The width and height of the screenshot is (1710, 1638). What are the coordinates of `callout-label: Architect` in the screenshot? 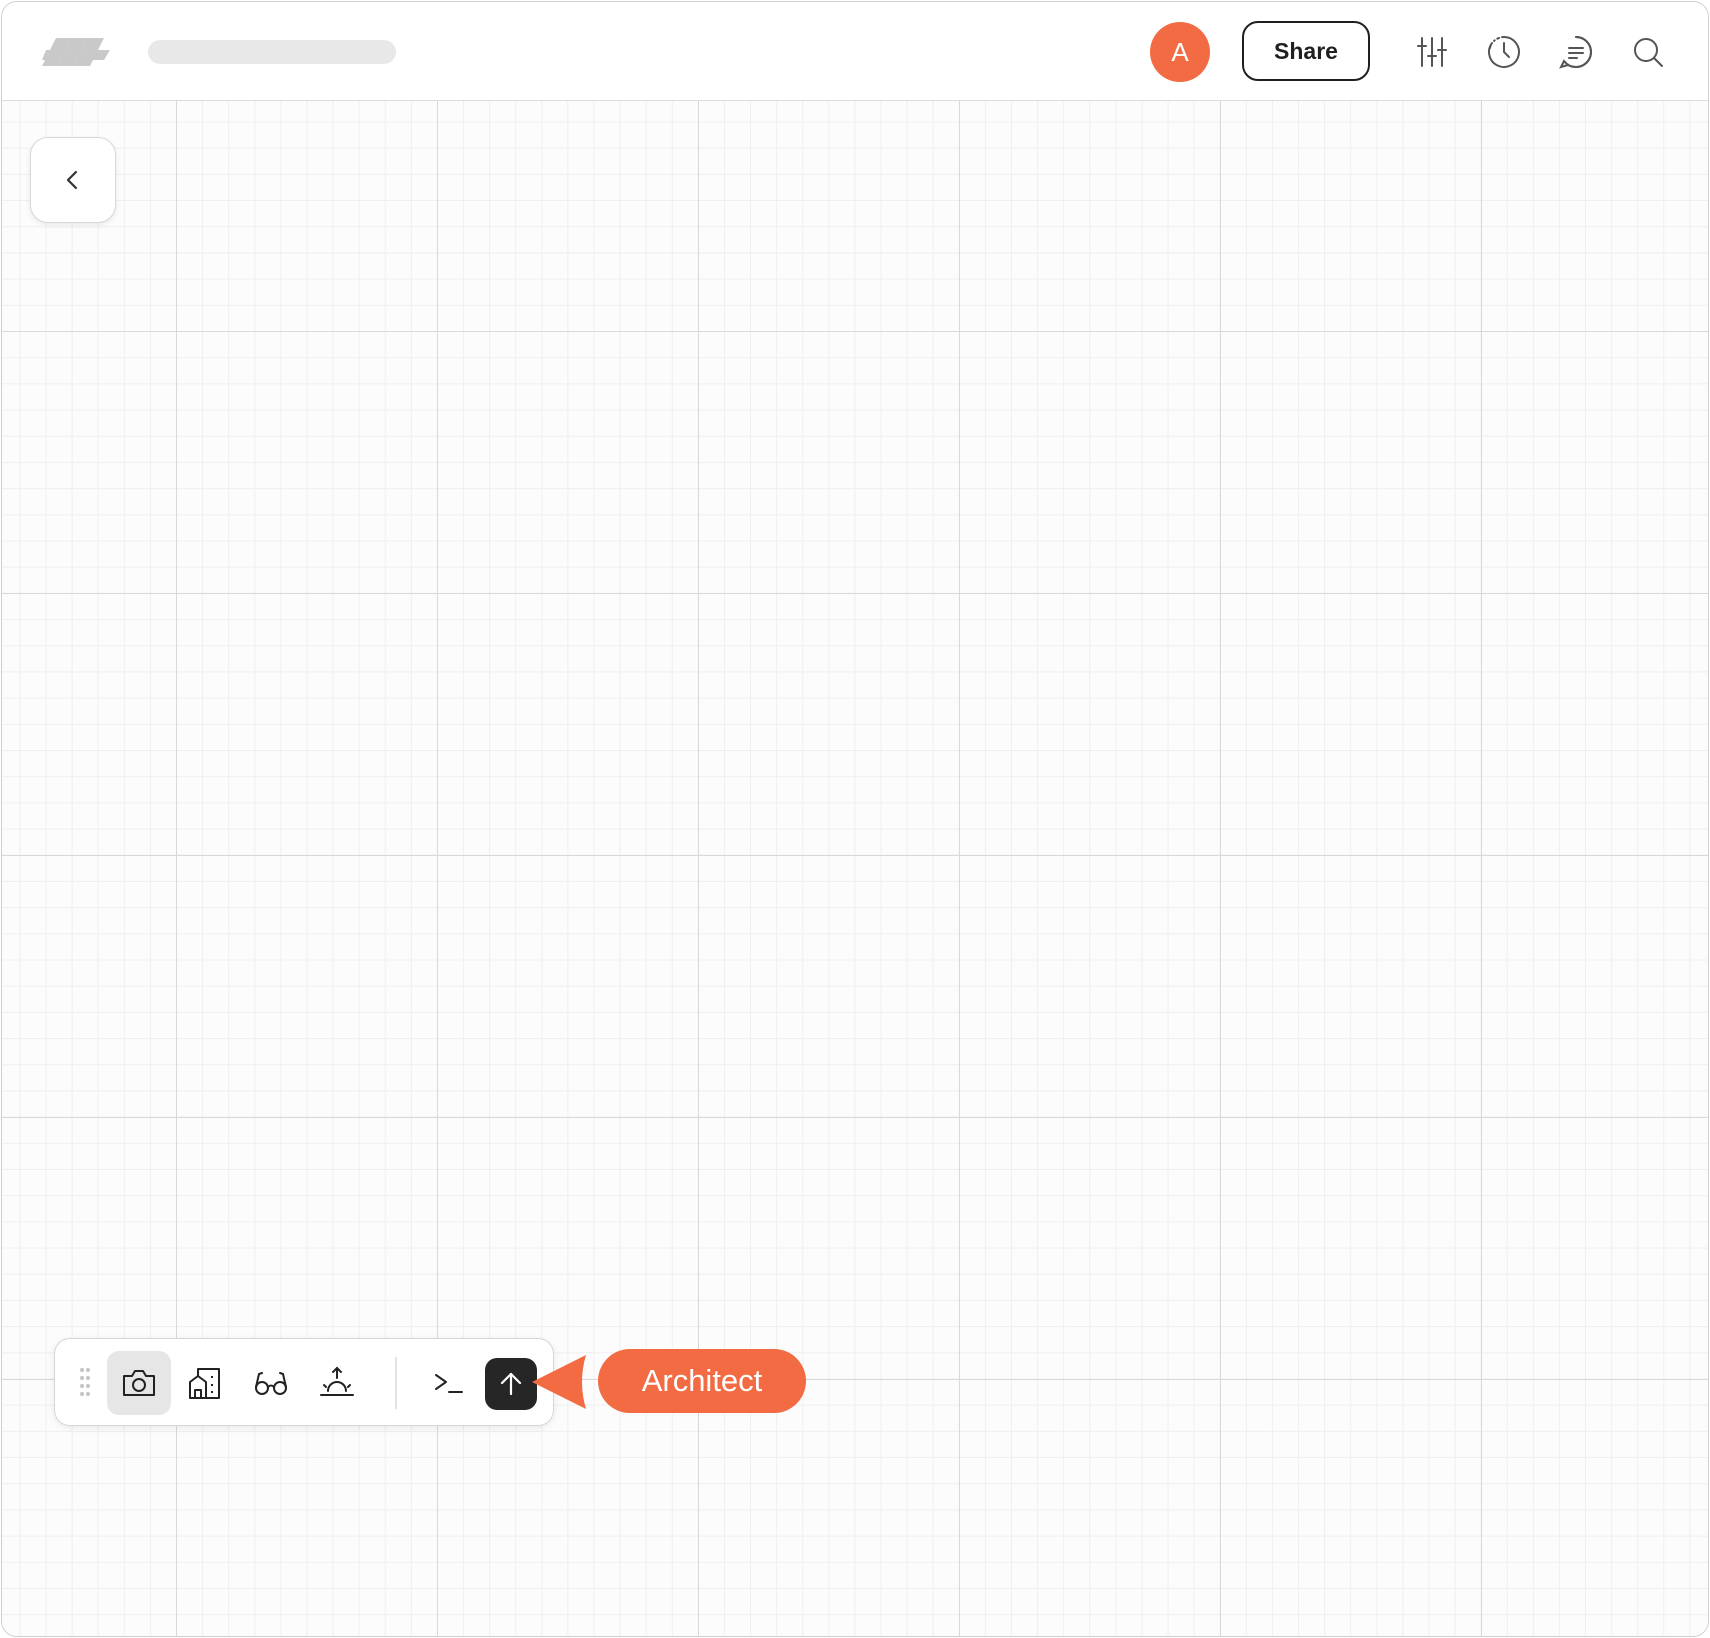 It's located at (702, 1380).